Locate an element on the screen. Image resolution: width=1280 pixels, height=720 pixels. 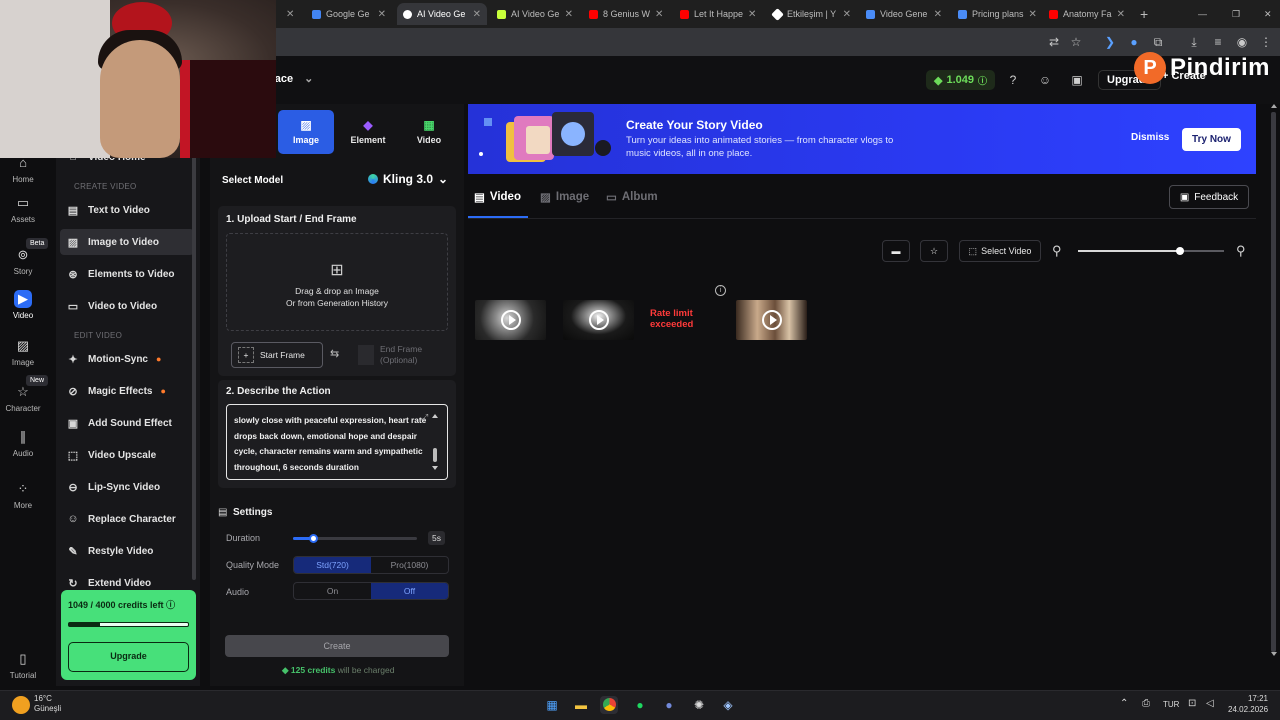
menu-item-motion-sync: ✦ Motion-Sync ● is located at coordinates (127, 359).